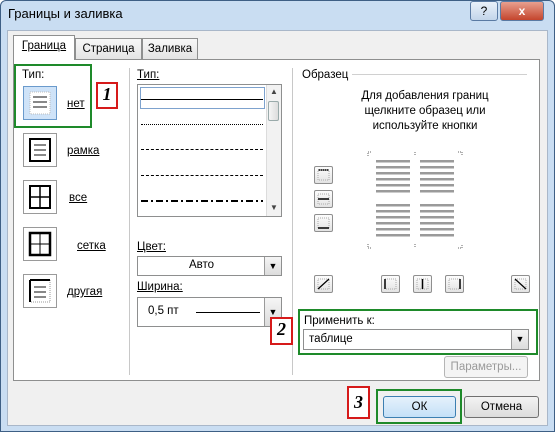 The height and width of the screenshot is (432, 555). What do you see at coordinates (419, 406) in the screenshot?
I see `highlight-ok` at bounding box center [419, 406].